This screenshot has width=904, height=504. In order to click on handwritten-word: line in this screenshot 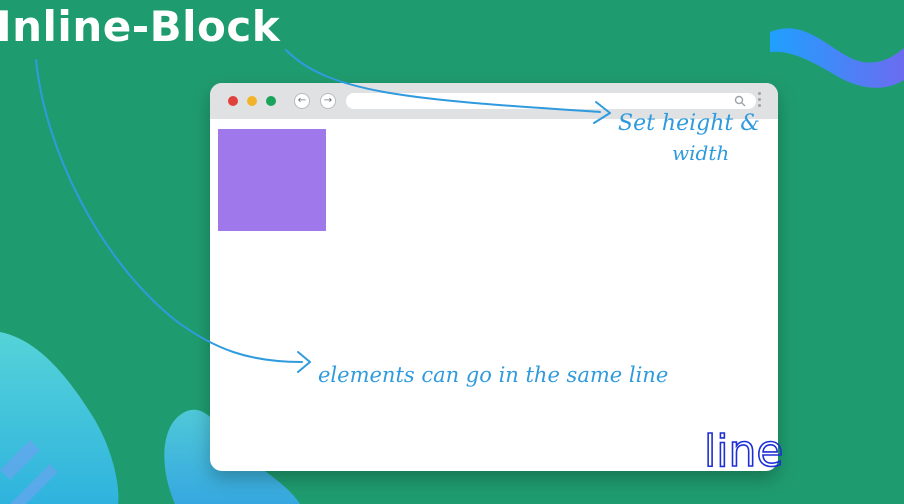, I will do `click(743, 451)`.